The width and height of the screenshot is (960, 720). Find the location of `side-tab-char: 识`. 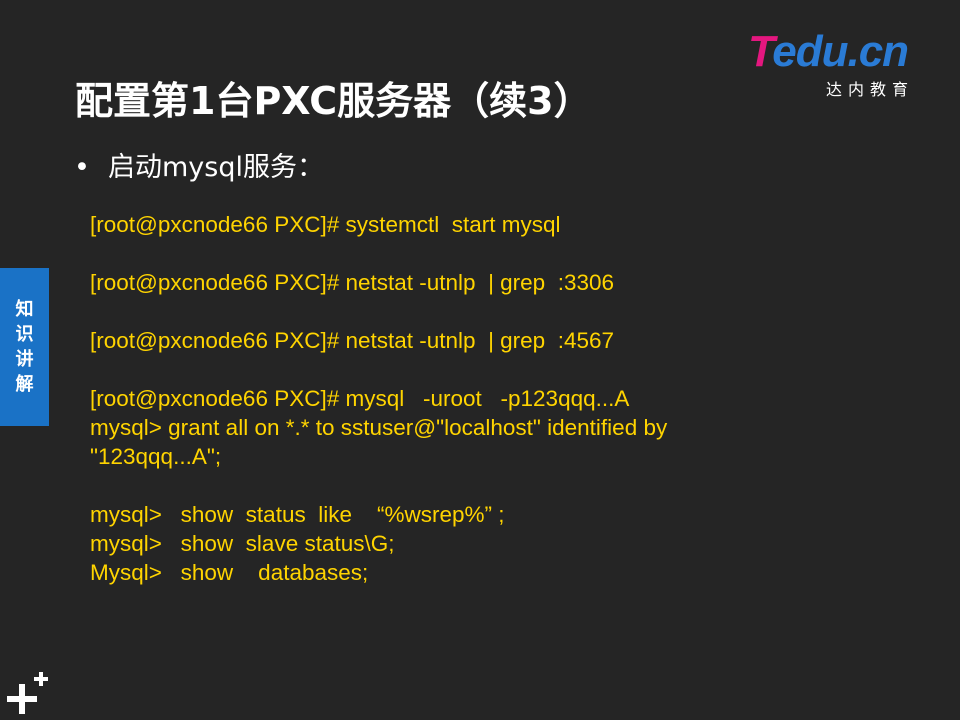

side-tab-char: 识 is located at coordinates (24, 334).